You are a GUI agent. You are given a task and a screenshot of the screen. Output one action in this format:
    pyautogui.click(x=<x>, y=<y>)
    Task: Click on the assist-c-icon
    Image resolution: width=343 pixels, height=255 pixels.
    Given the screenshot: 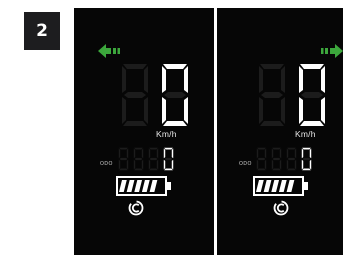 What is the action you would take?
    pyautogui.click(x=281, y=208)
    